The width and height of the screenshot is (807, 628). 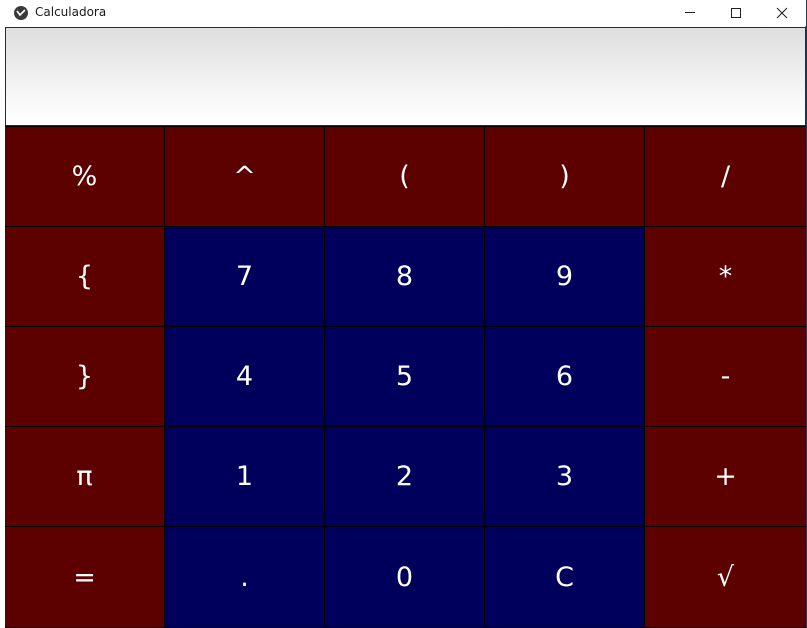 I want to click on close-icon, so click(x=782, y=13).